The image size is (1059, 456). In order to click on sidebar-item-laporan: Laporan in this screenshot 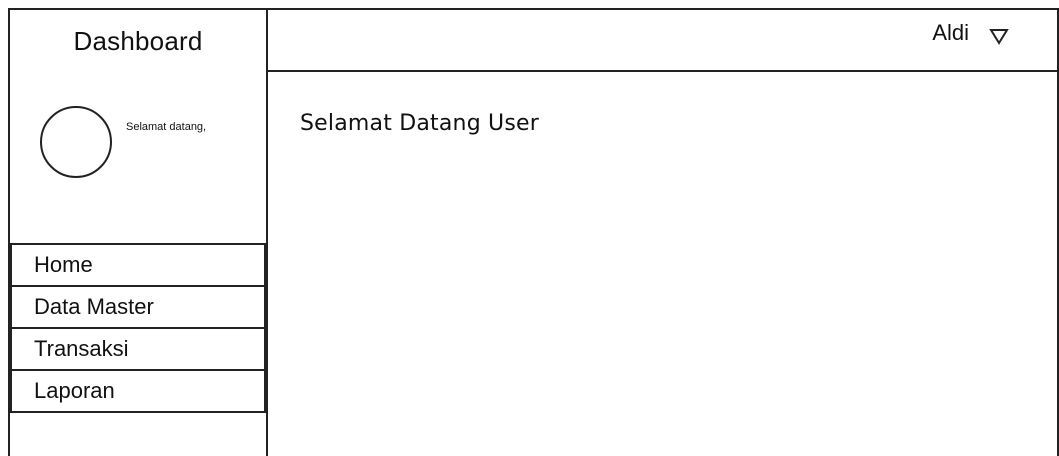, I will do `click(138, 391)`.